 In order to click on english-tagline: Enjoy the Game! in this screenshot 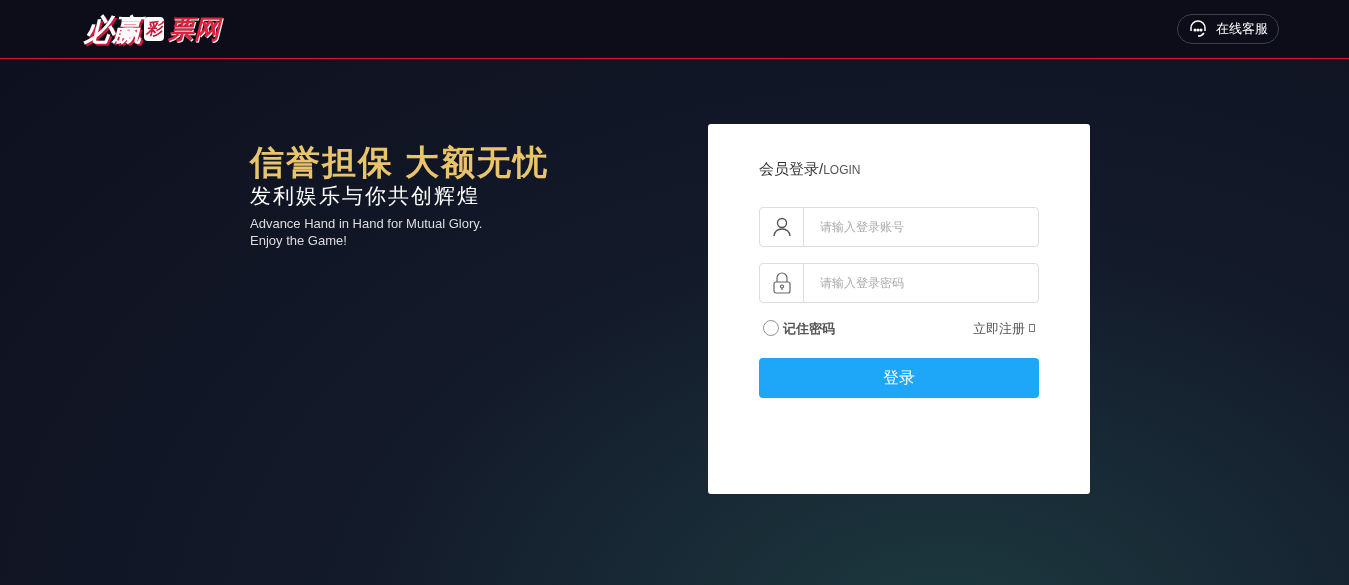, I will do `click(299, 240)`.